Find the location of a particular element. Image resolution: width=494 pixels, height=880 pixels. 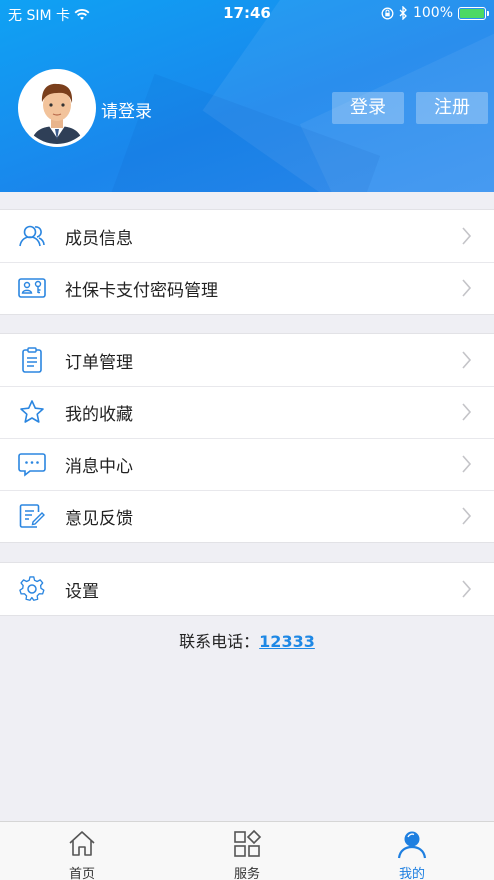

menu-item-feedback: 意见反馈 is located at coordinates (247, 516).